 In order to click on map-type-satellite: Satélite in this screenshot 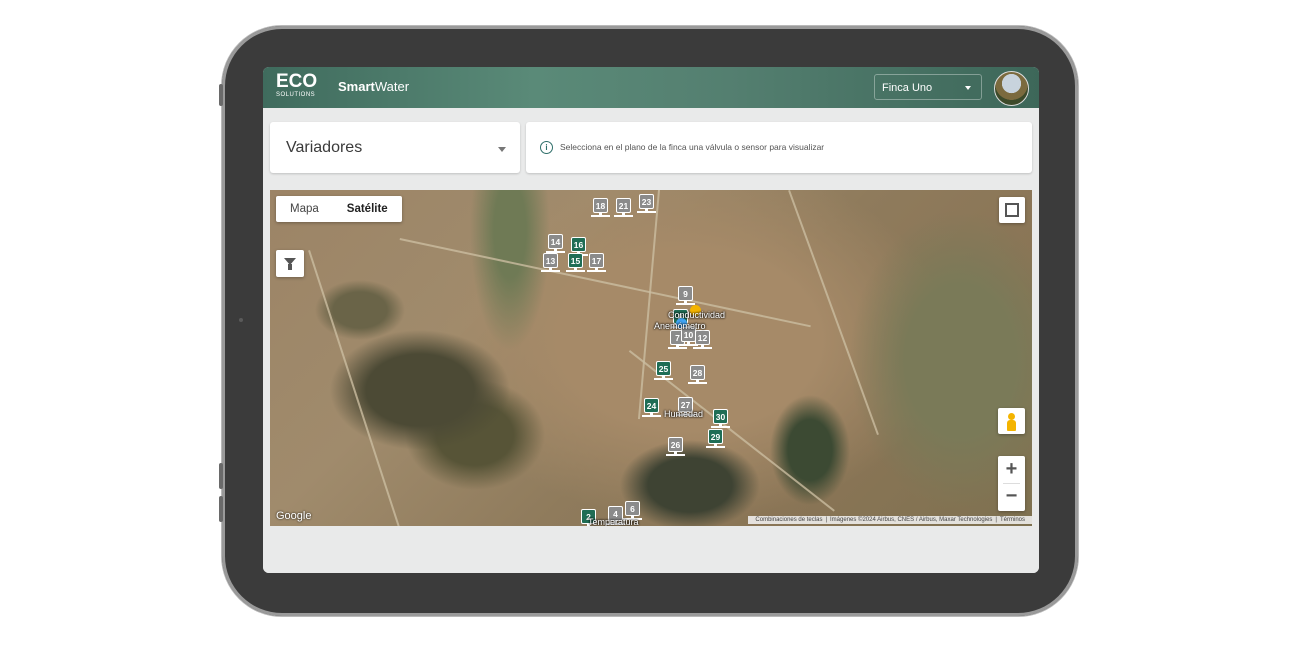, I will do `click(367, 209)`.